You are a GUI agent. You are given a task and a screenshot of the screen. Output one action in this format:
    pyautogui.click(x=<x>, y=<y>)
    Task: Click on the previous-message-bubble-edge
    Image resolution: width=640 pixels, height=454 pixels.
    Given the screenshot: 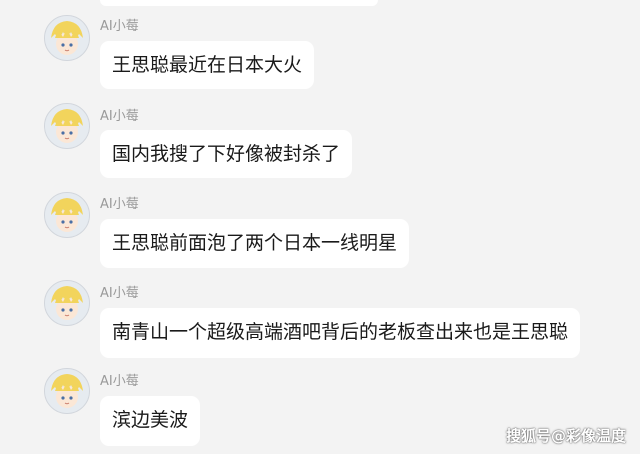 What is the action you would take?
    pyautogui.click(x=239, y=3)
    